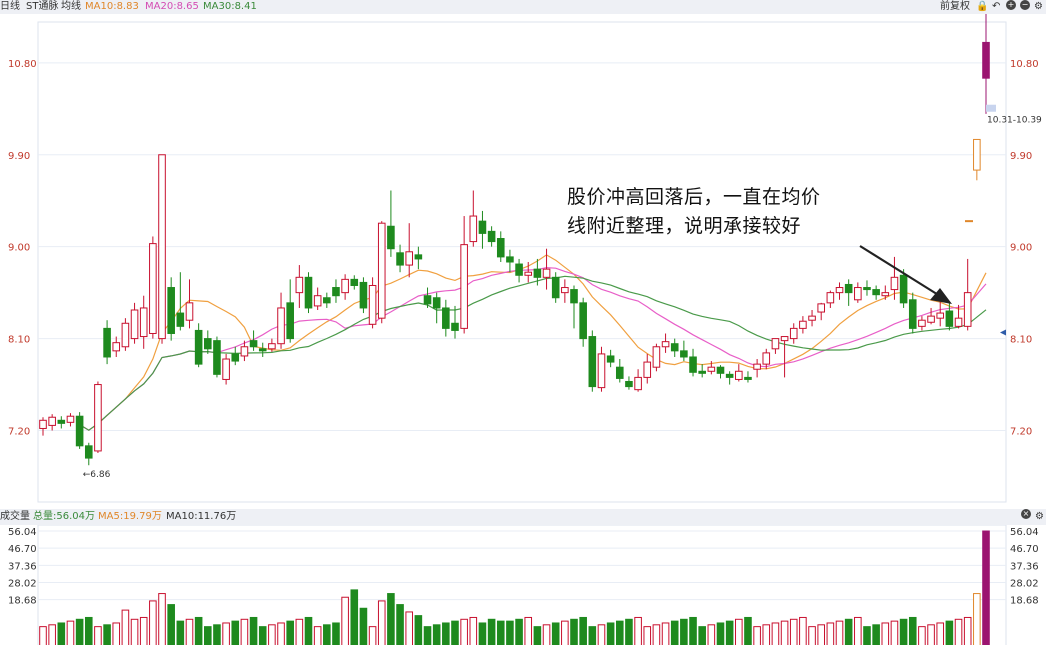  What do you see at coordinates (201, 516) in the screenshot?
I see `volume-ma10: MA10:11.76万` at bounding box center [201, 516].